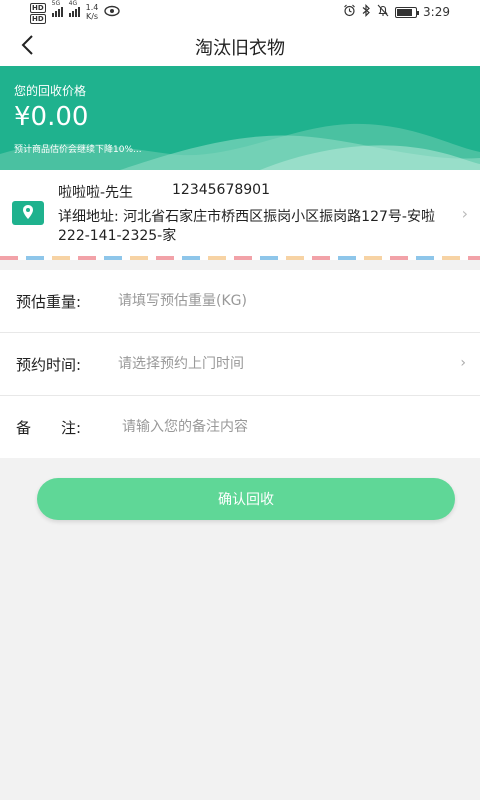 The height and width of the screenshot is (800, 480). Describe the element at coordinates (240, 258) in the screenshot. I see `envelope-border` at that location.